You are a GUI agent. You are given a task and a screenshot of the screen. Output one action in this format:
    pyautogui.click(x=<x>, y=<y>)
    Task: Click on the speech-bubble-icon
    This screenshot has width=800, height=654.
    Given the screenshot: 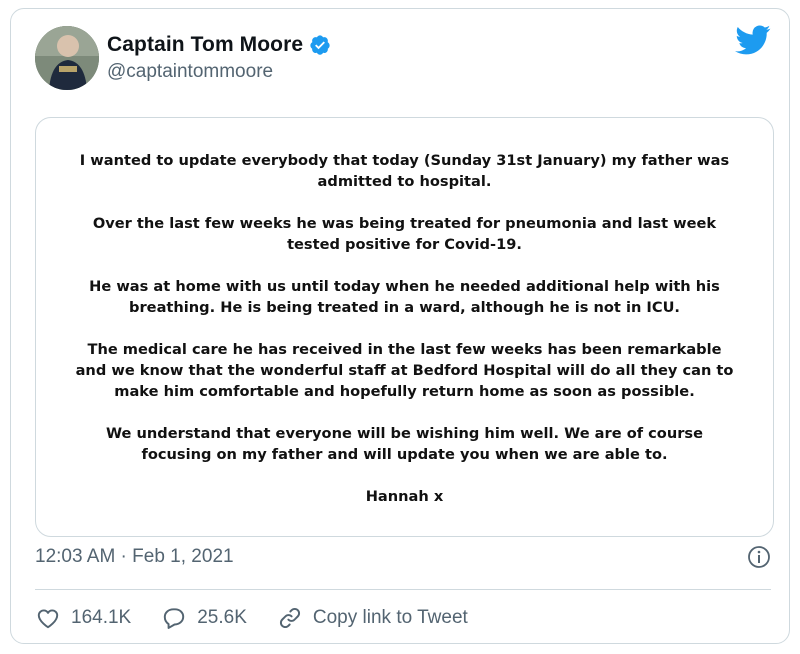 What is the action you would take?
    pyautogui.click(x=174, y=618)
    